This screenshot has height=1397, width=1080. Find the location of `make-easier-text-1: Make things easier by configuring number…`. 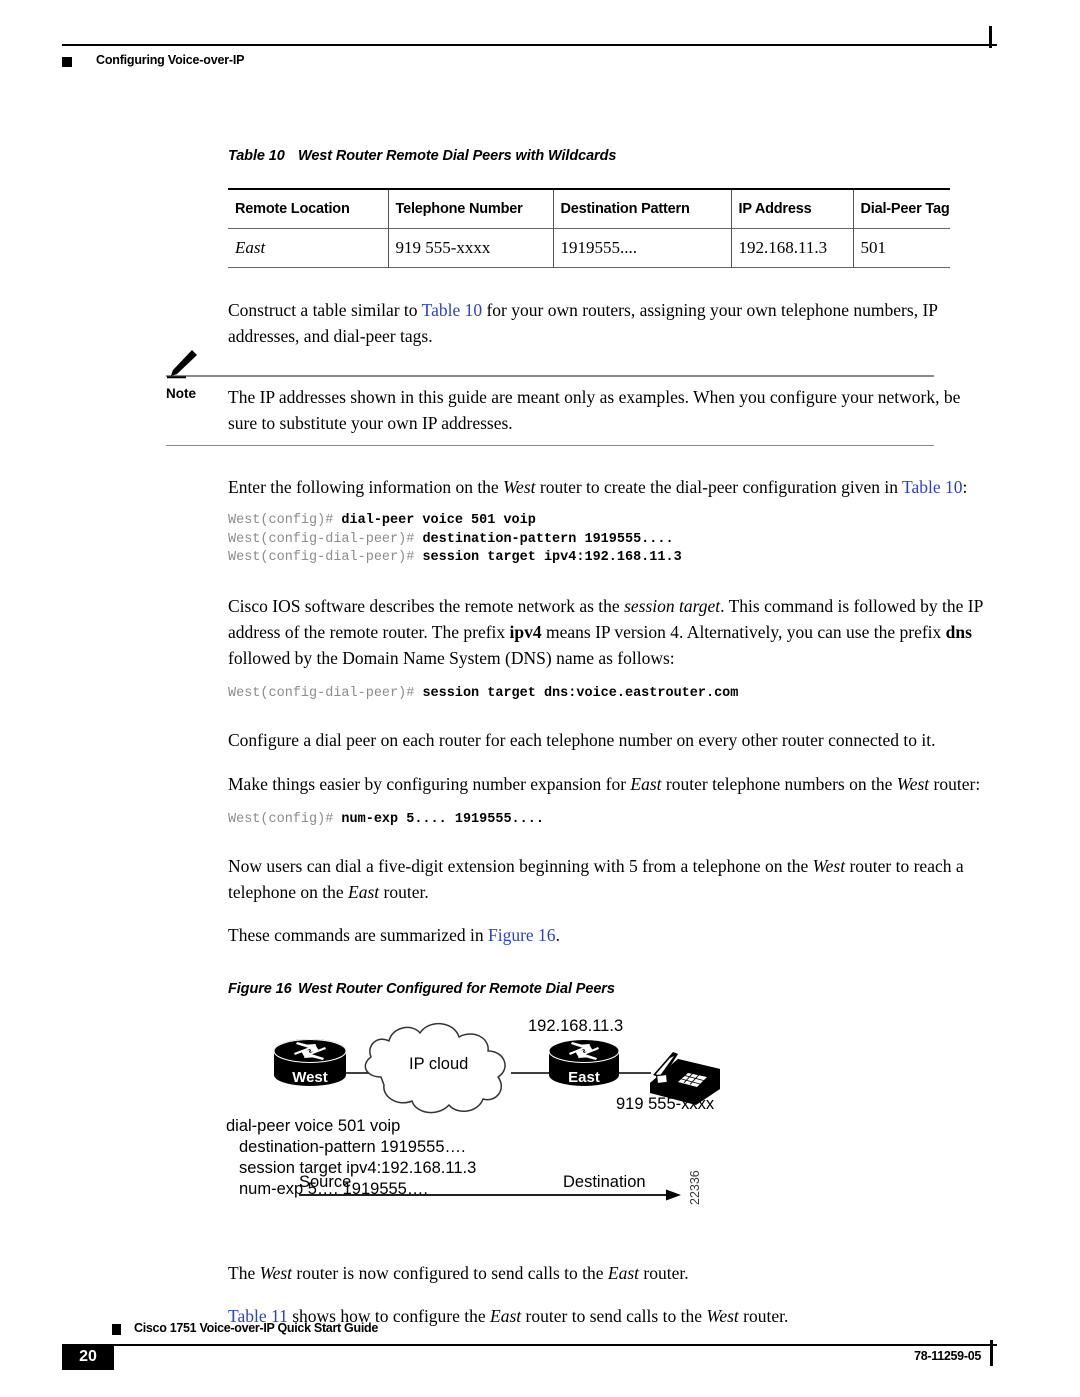

make-easier-text-1: Make things easier by configuring number… is located at coordinates (429, 784).